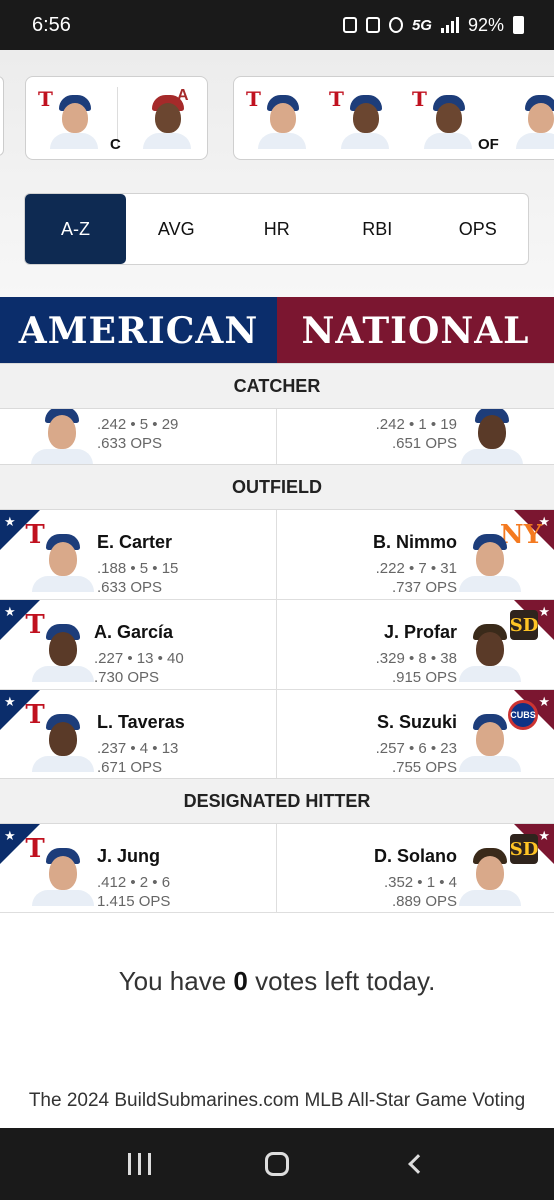  What do you see at coordinates (416, 568) in the screenshot?
I see `player-stats: .222 • 7 • 31` at bounding box center [416, 568].